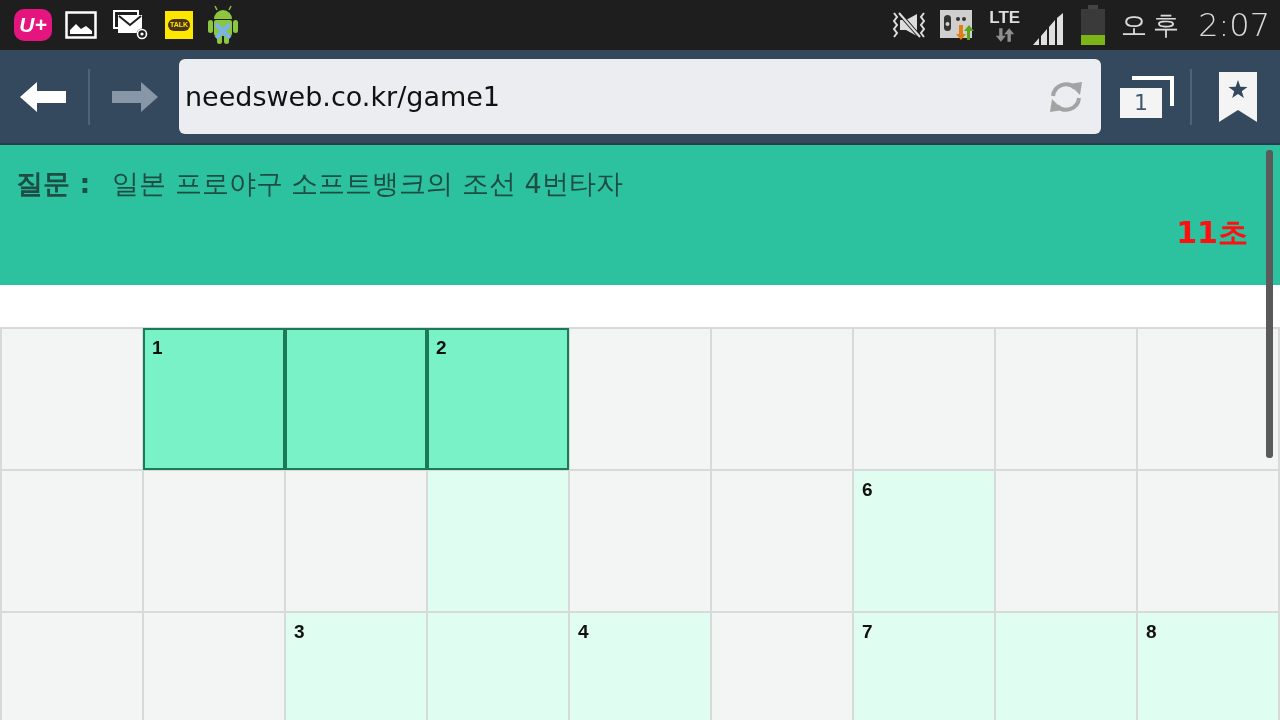  I want to click on crossword-cell: 1, so click(214, 399).